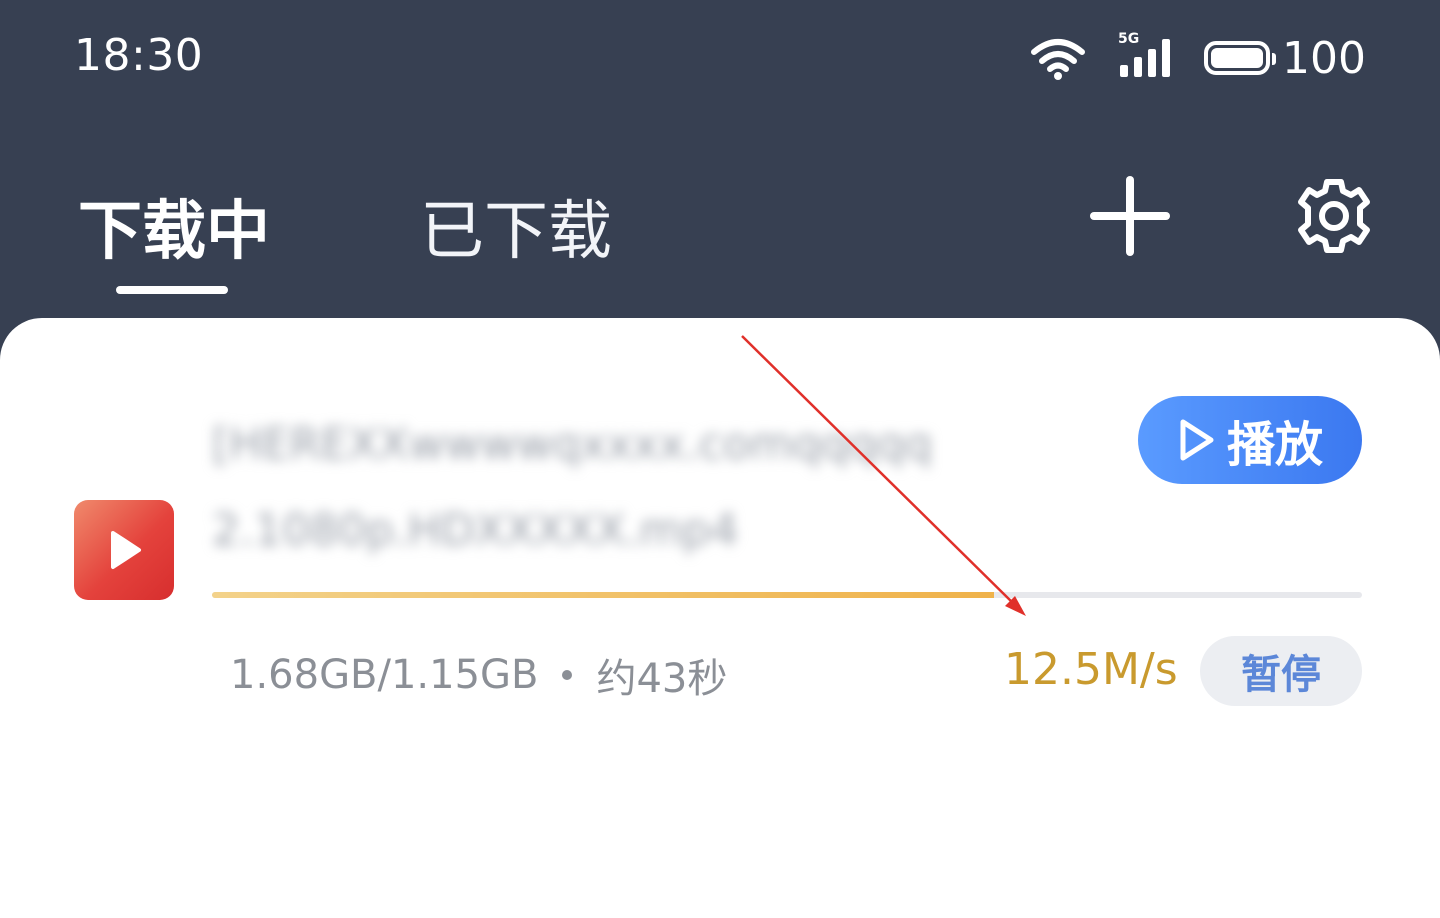  Describe the element at coordinates (384, 675) in the screenshot. I see `download-size: 1.68GB/1.15GB` at that location.